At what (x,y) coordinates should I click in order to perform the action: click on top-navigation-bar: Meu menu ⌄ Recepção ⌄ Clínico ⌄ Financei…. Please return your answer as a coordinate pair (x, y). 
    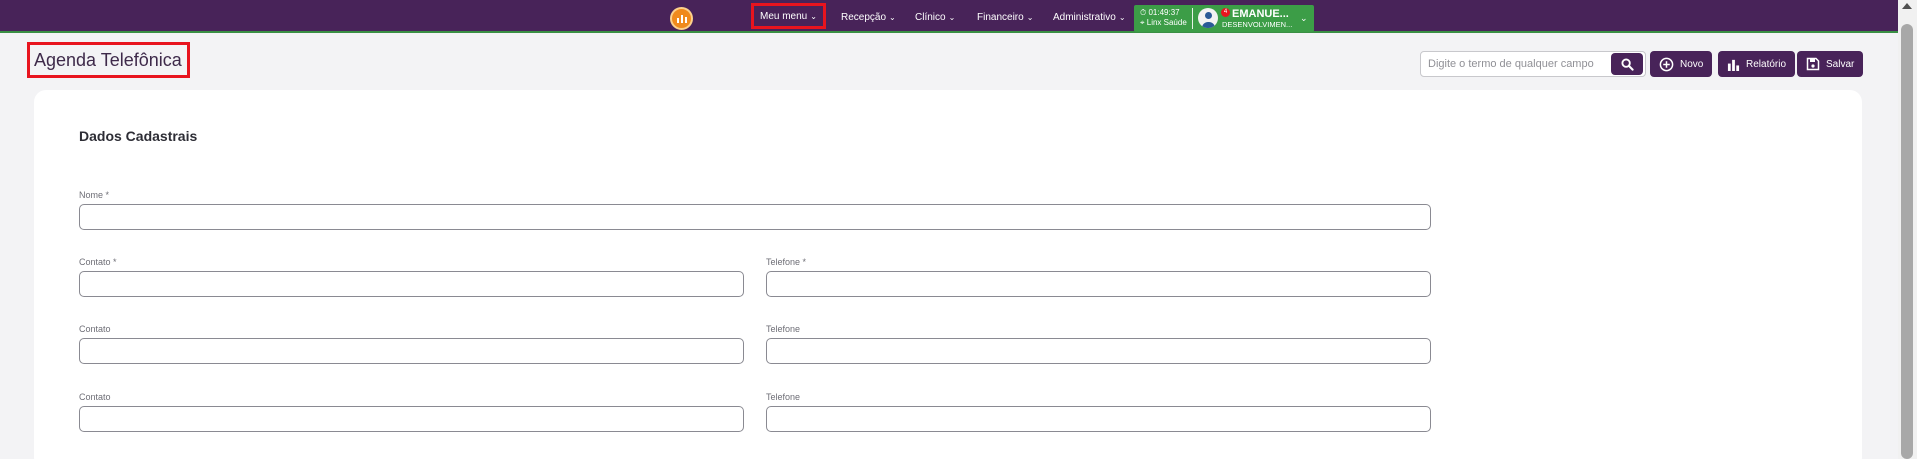
    Looking at the image, I should click on (949, 16).